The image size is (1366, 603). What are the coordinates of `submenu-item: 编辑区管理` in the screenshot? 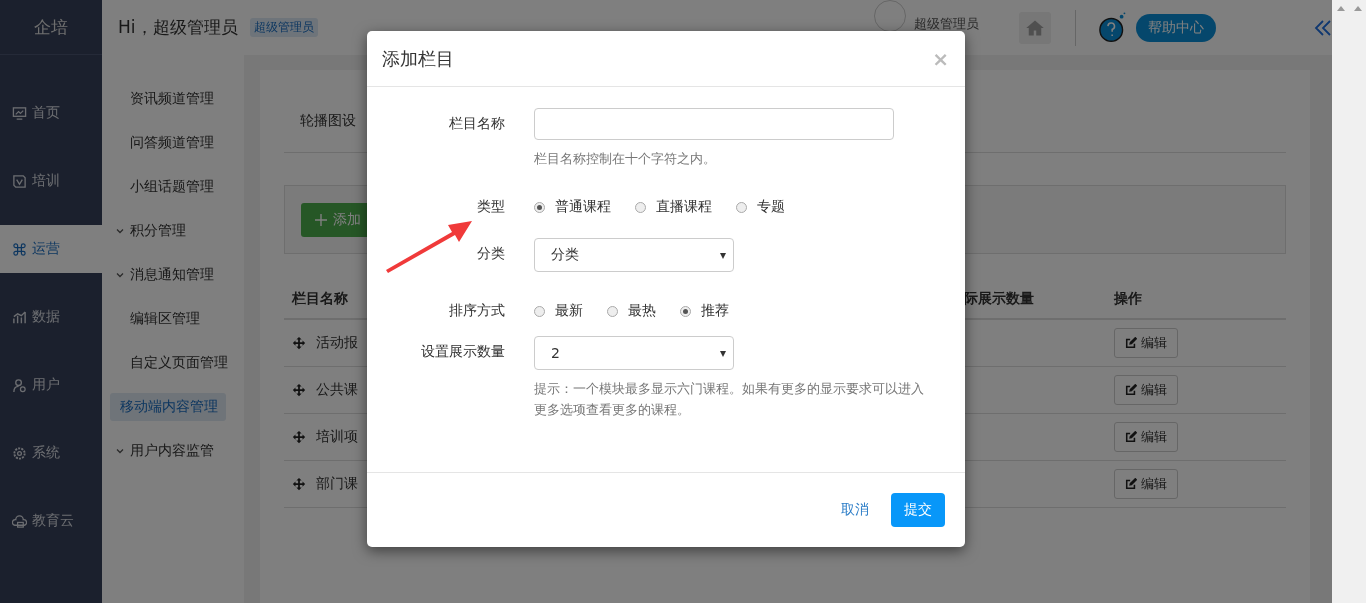 It's located at (169, 319).